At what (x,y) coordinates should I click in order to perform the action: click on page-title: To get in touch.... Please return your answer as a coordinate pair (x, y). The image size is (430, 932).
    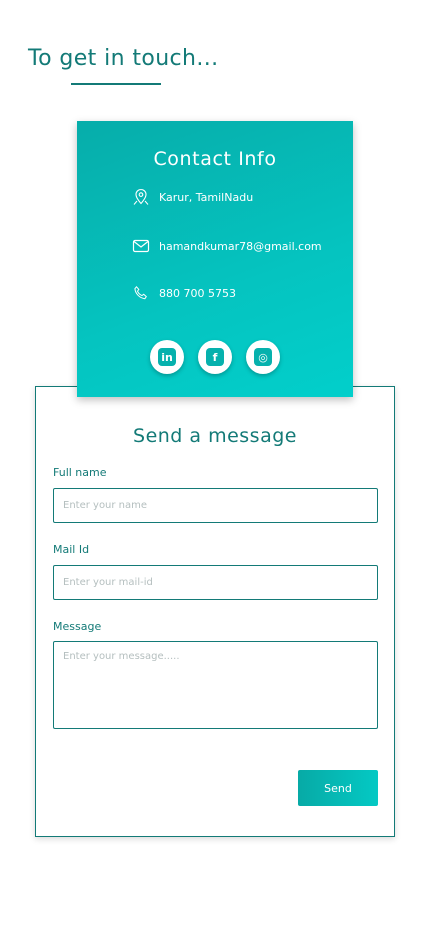
    Looking at the image, I should click on (123, 58).